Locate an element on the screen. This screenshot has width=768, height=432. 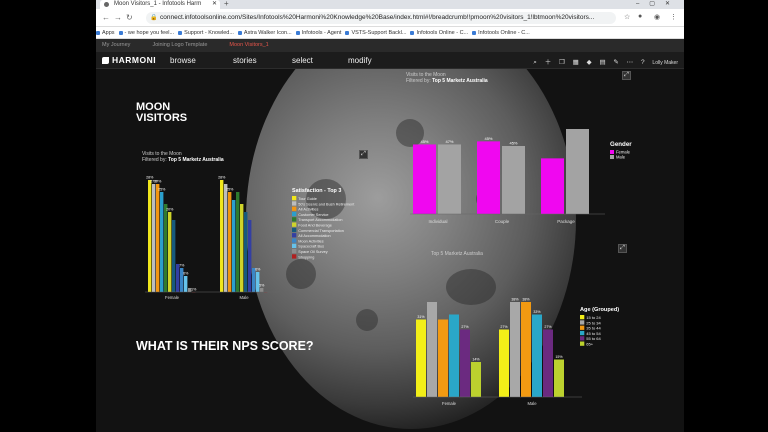
browser-menu-icon: ⋮ is located at coordinates (673, 17).